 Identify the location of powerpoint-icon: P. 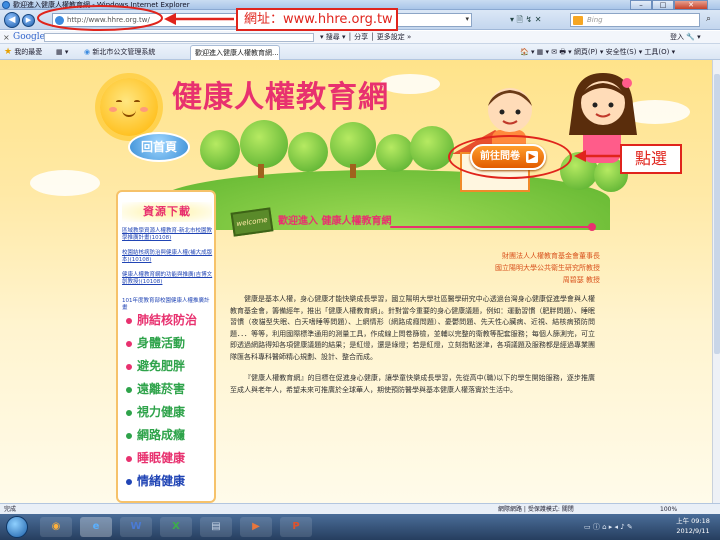
(296, 527).